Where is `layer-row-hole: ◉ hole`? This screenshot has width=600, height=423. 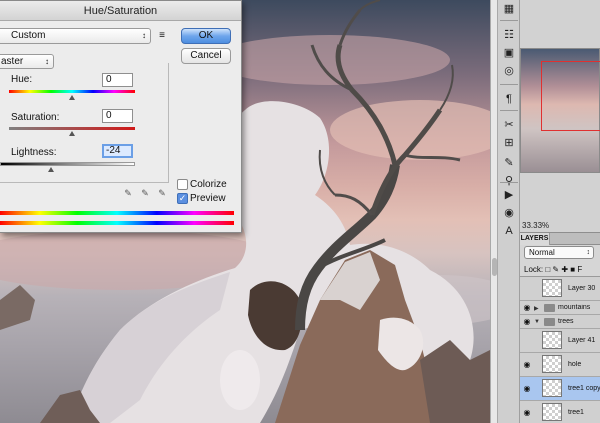 layer-row-hole: ◉ hole is located at coordinates (560, 365).